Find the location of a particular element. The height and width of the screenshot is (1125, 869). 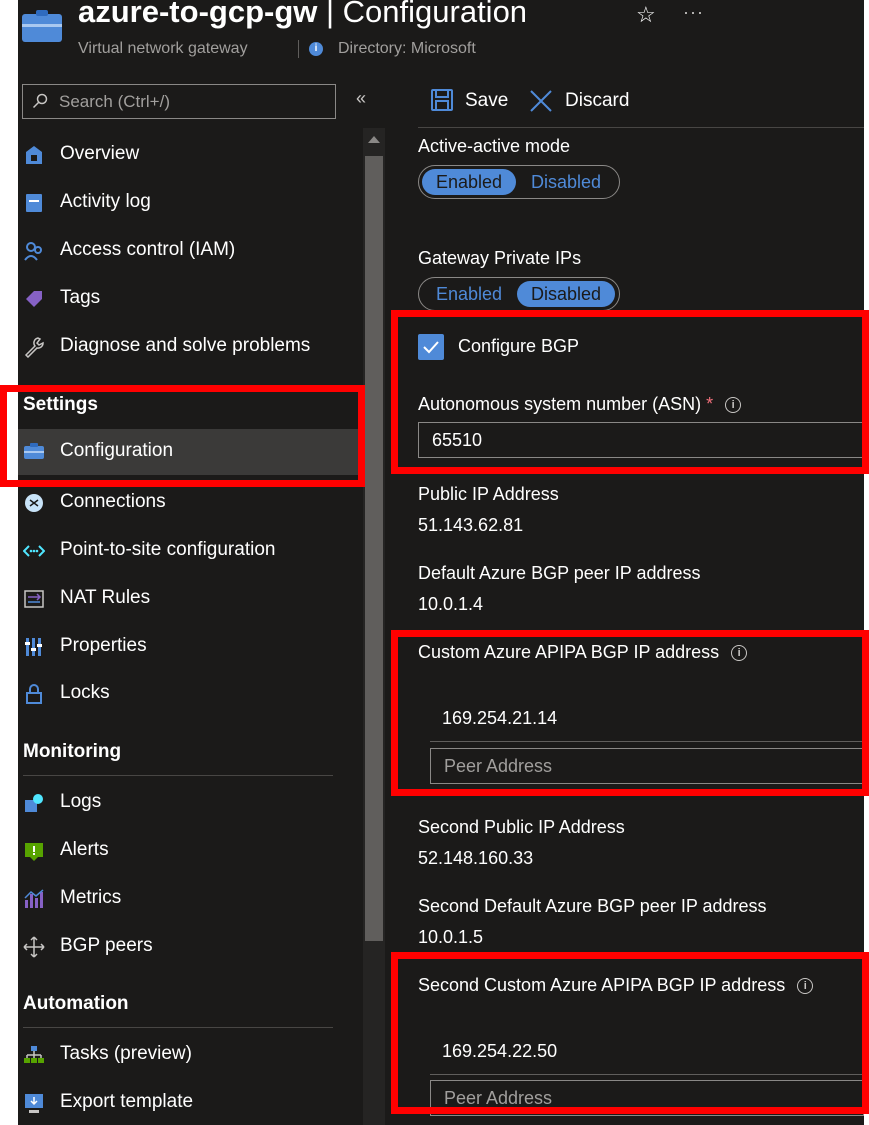

nat-rules-icon is located at coordinates (34, 599).